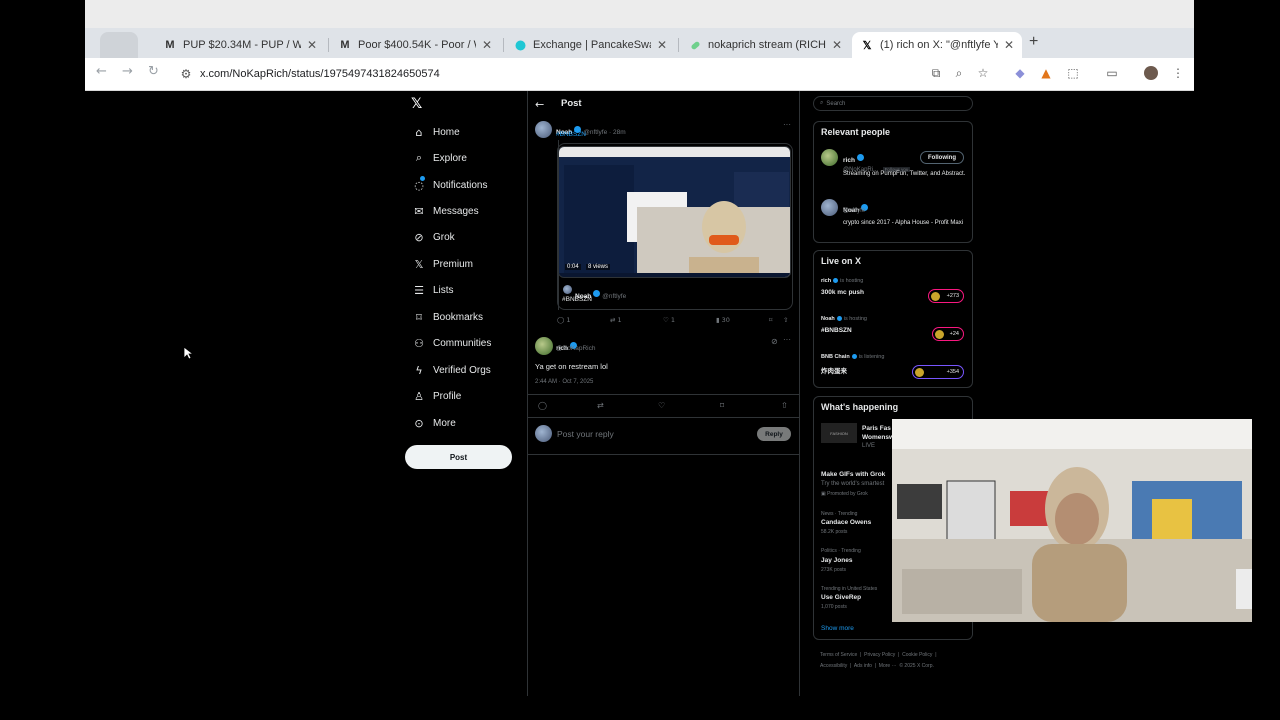 The image size is (1280, 720). I want to click on trend-title: Use GiveRep, so click(841, 597).